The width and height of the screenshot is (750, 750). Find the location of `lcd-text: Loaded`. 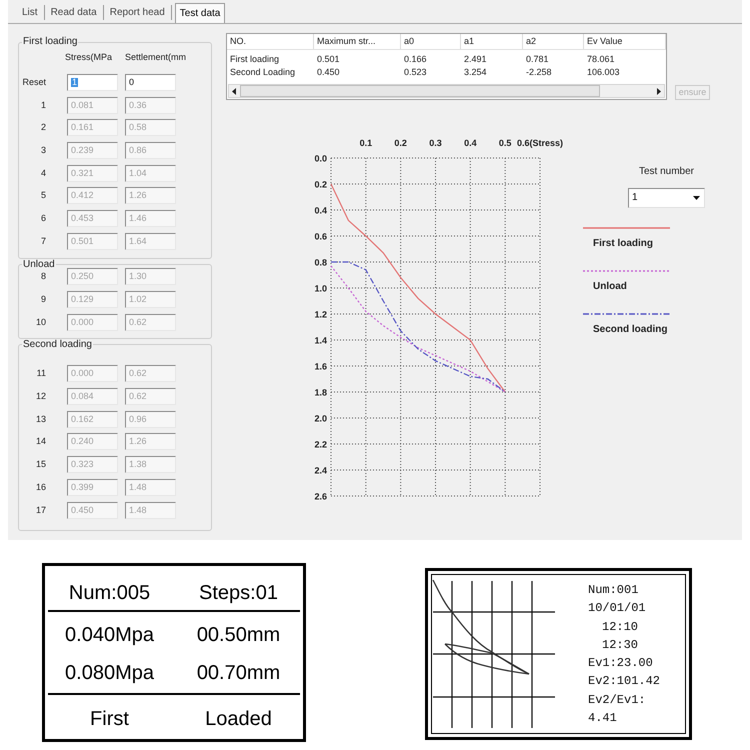

lcd-text: Loaded is located at coordinates (238, 719).